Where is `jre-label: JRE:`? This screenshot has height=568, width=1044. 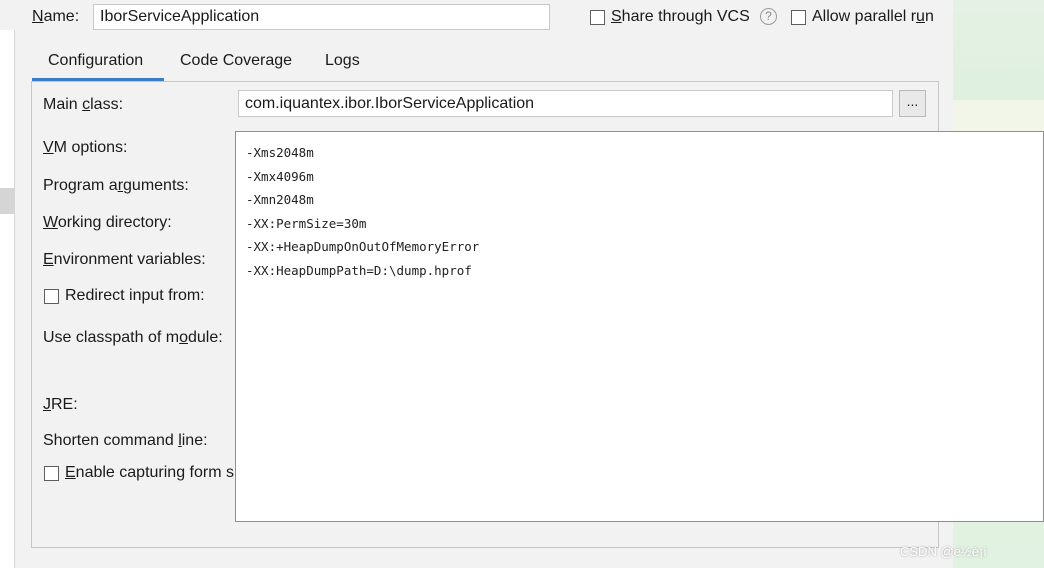
jre-label: JRE: is located at coordinates (60, 404).